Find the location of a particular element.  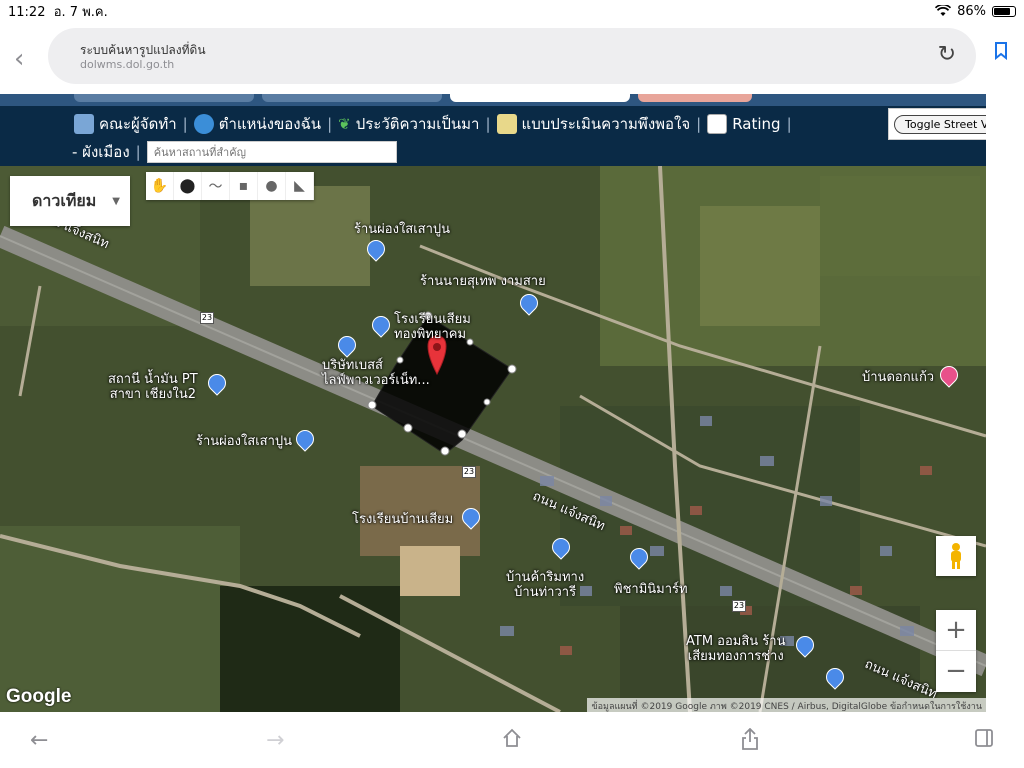

map-label-shop: พิชามินิมาร์ท is located at coordinates (651, 589).